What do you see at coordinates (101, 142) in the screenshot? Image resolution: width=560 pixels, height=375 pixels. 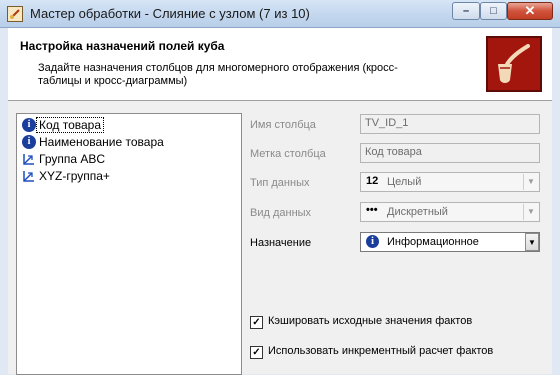 I see `list-item-label: Наименование товара` at bounding box center [101, 142].